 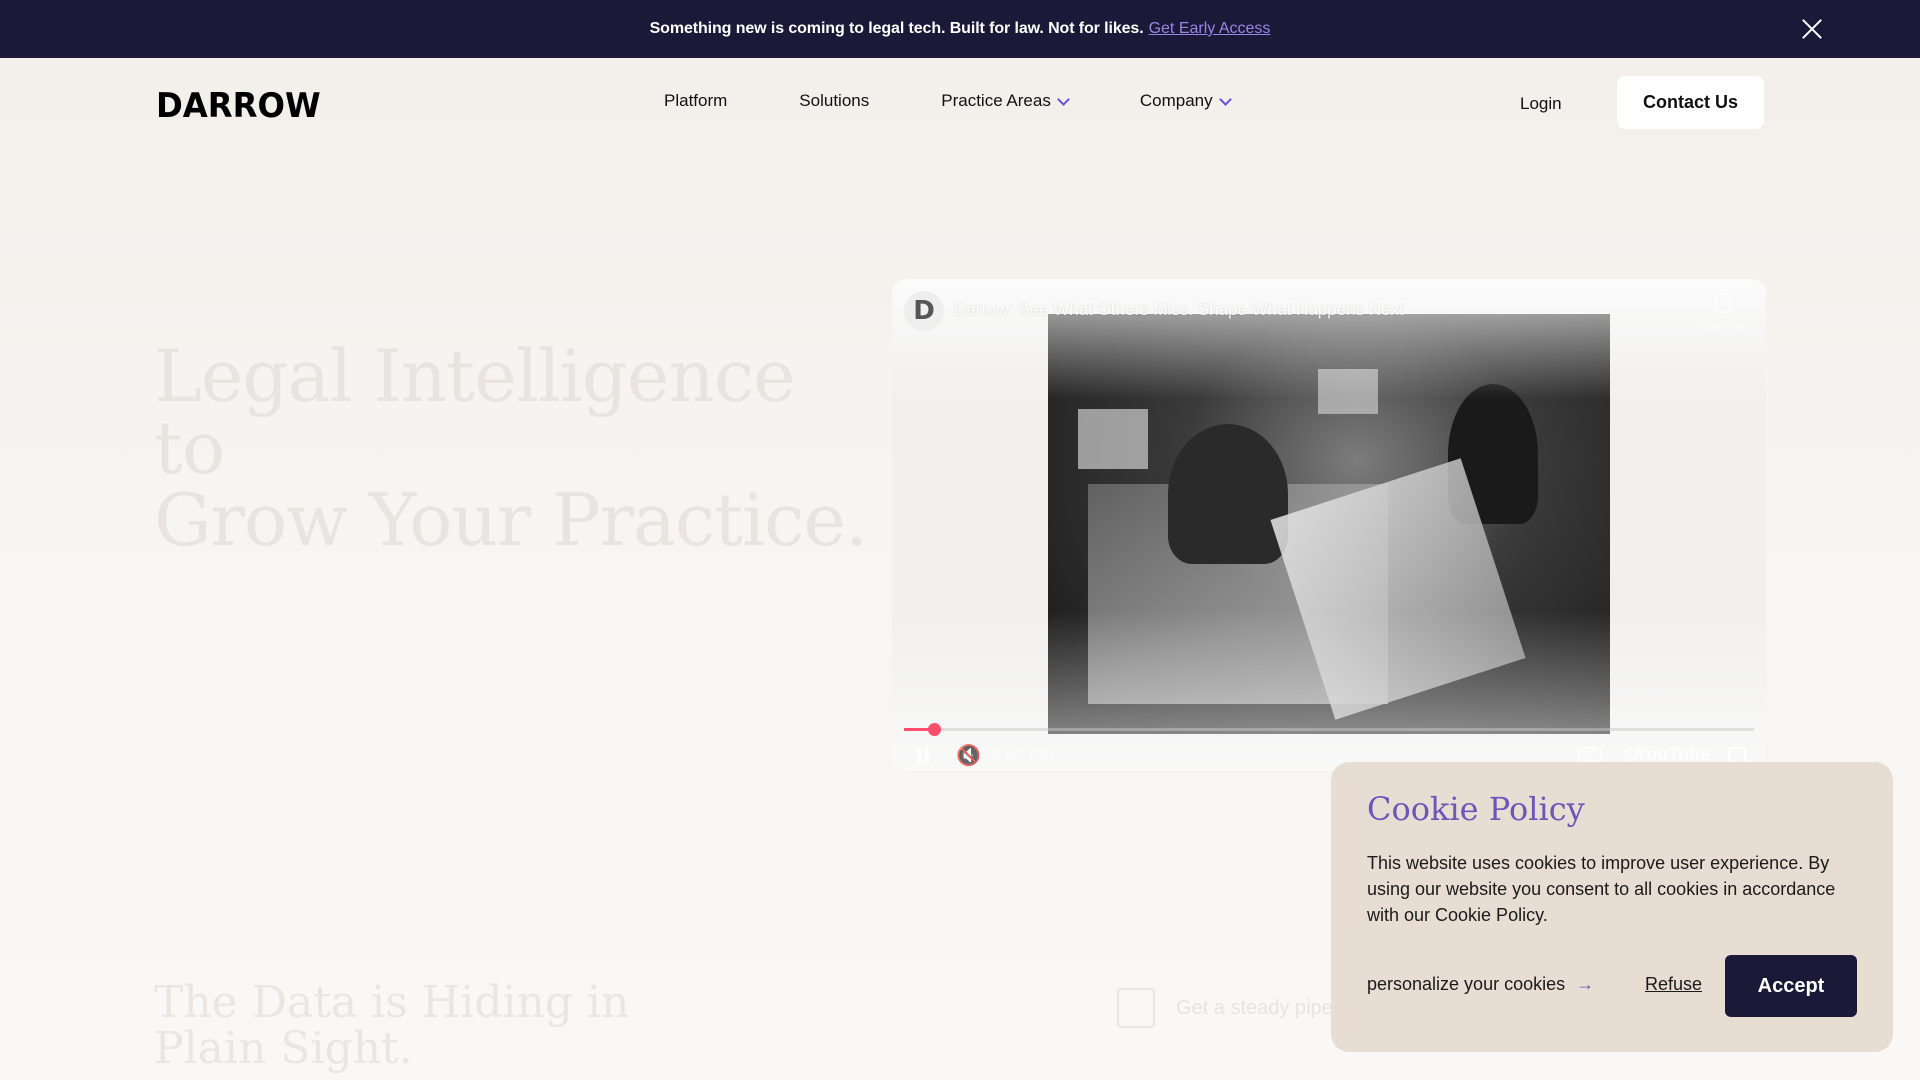 I want to click on channel-avatar: D, so click(x=924, y=311).